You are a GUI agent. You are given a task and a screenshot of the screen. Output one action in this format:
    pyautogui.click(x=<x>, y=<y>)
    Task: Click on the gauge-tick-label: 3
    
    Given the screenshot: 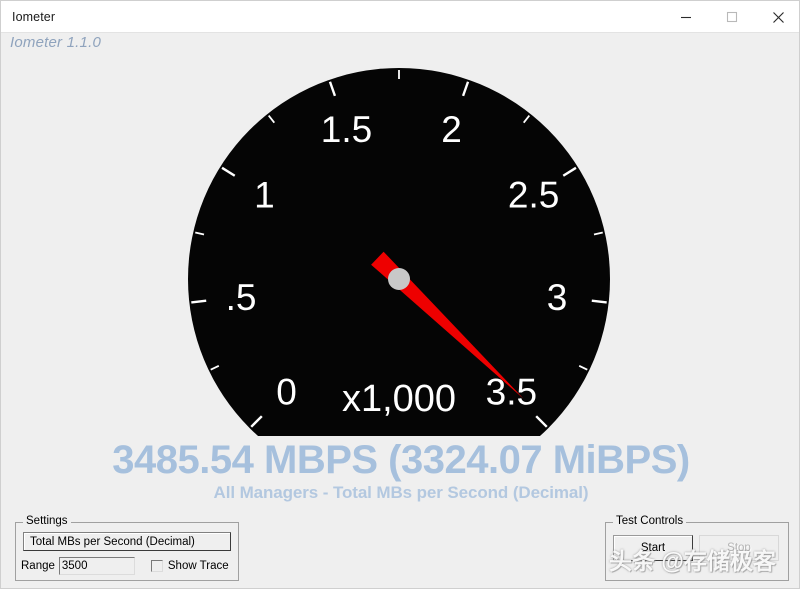 What is the action you would take?
    pyautogui.click(x=557, y=297)
    